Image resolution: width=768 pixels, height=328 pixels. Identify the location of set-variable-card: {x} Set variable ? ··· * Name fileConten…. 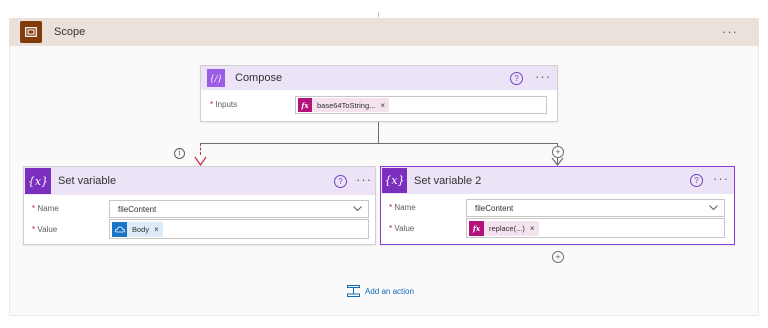
(199, 205).